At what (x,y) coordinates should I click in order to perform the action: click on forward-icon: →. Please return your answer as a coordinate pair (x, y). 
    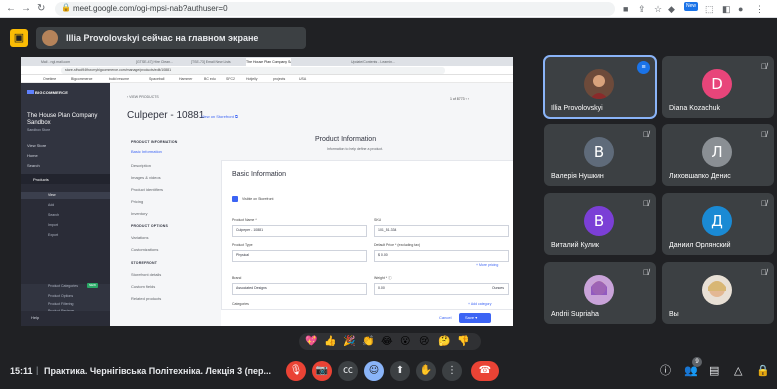
    Looking at the image, I should click on (26, 9).